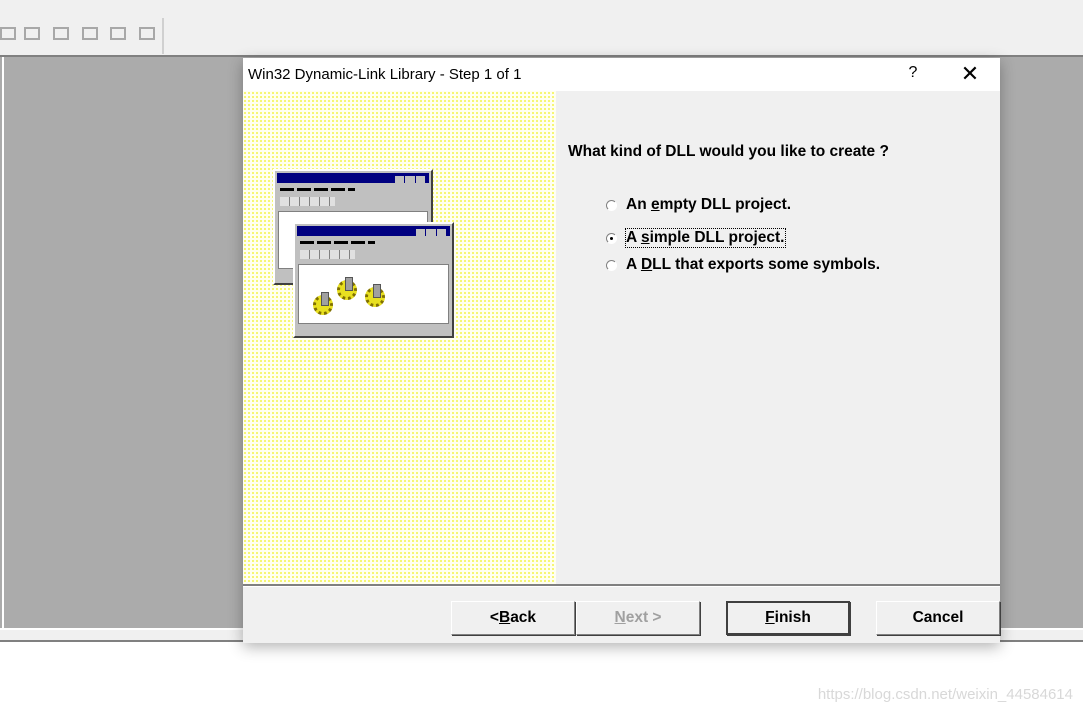 The height and width of the screenshot is (715, 1083). Describe the element at coordinates (938, 618) in the screenshot. I see `cancel-button: Cancel` at that location.